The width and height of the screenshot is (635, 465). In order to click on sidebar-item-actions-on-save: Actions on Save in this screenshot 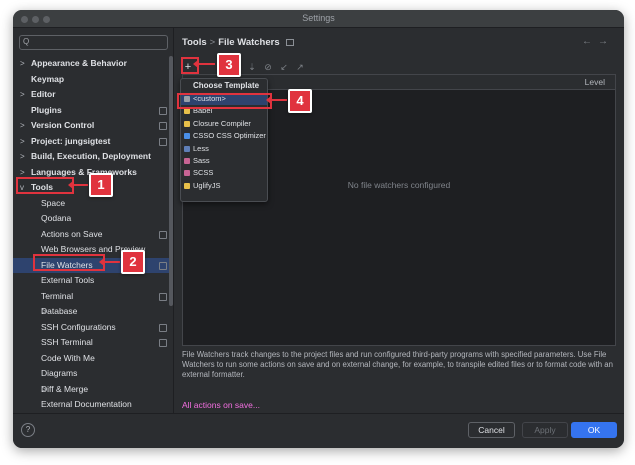, I will do `click(93, 235)`.